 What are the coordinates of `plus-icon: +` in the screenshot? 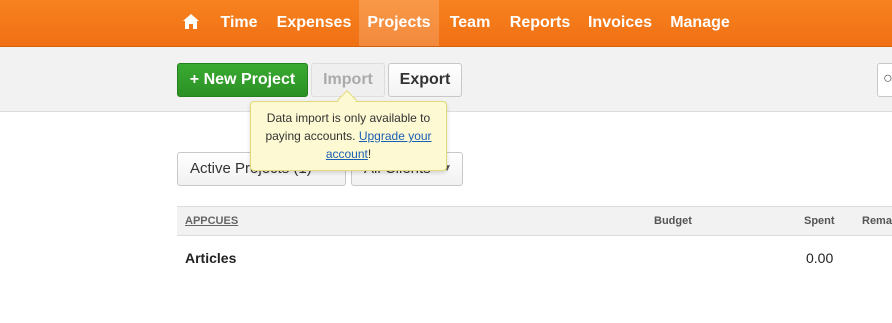 It's located at (196, 79).